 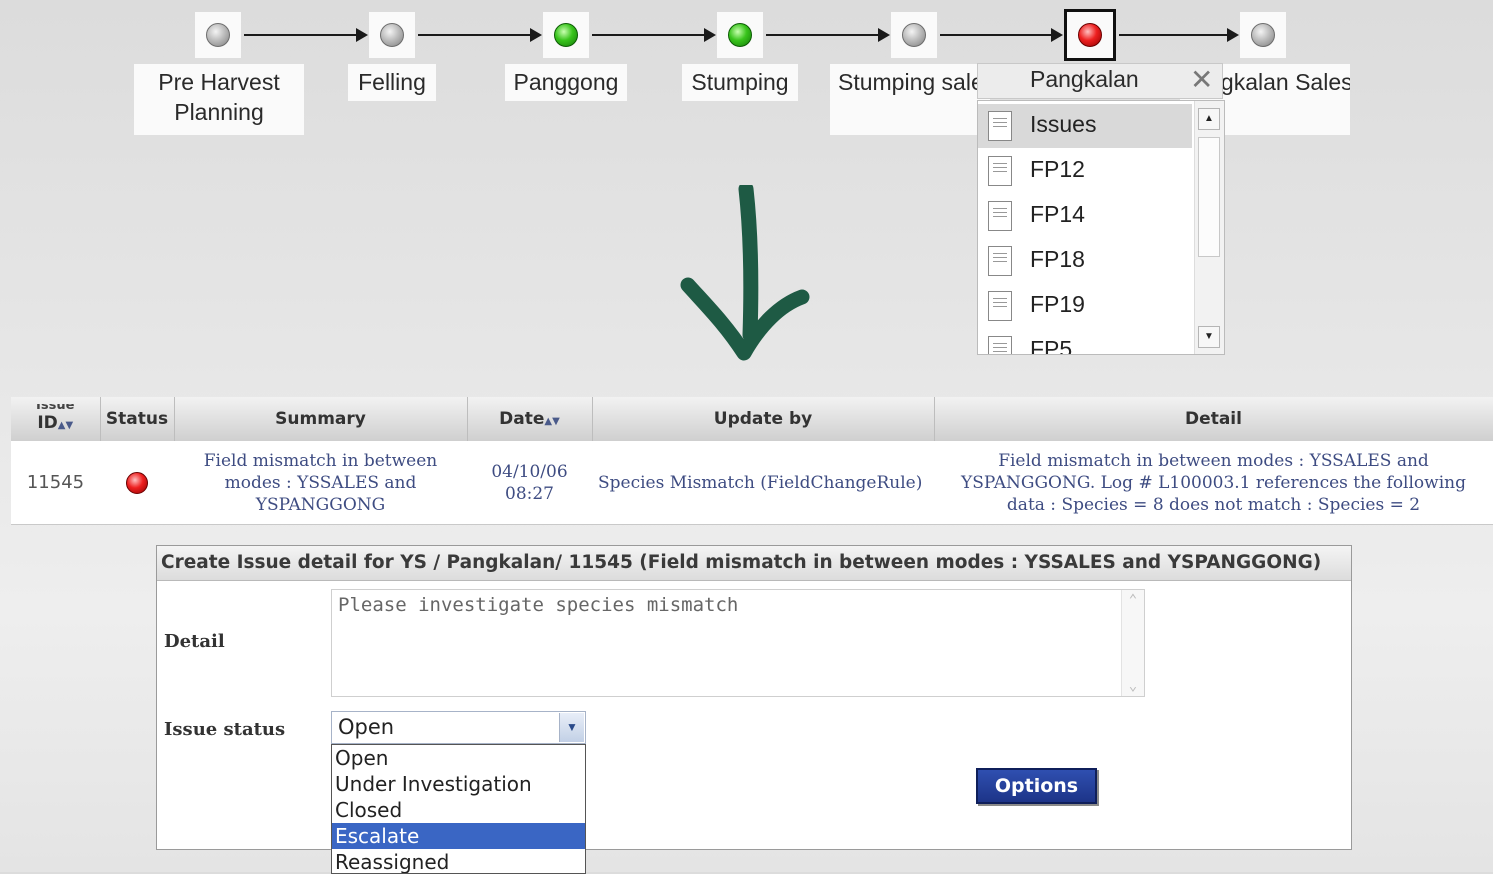 I want to click on menu-item-fp19: FP19, so click(x=1085, y=306).